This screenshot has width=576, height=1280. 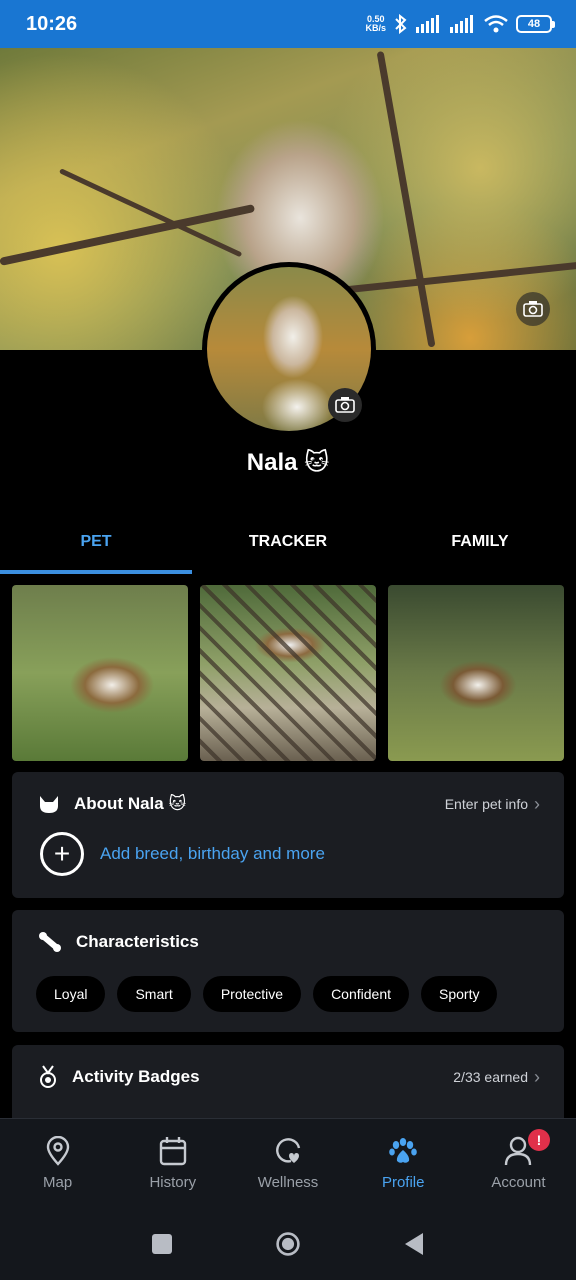 I want to click on photo-gallery, so click(x=288, y=673).